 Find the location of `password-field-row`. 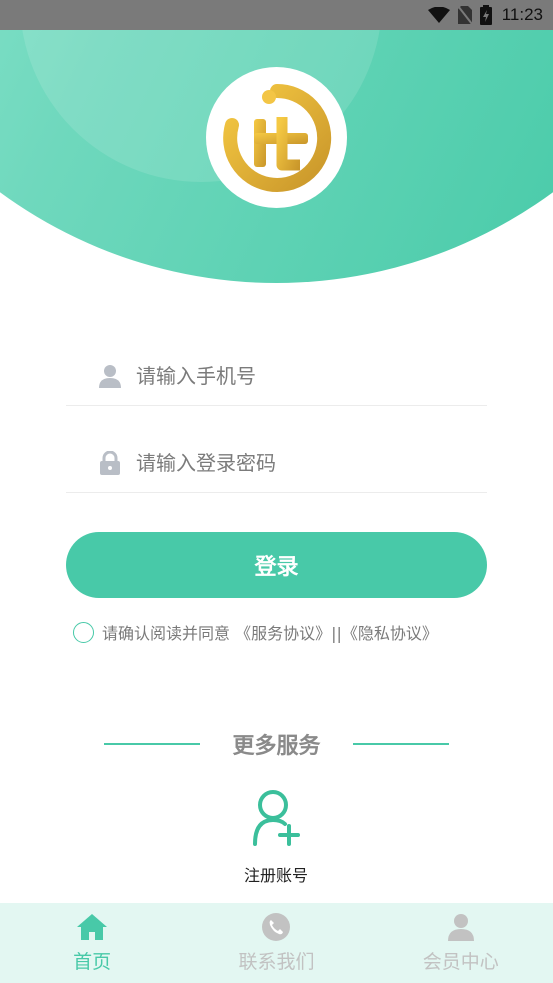

password-field-row is located at coordinates (276, 463).